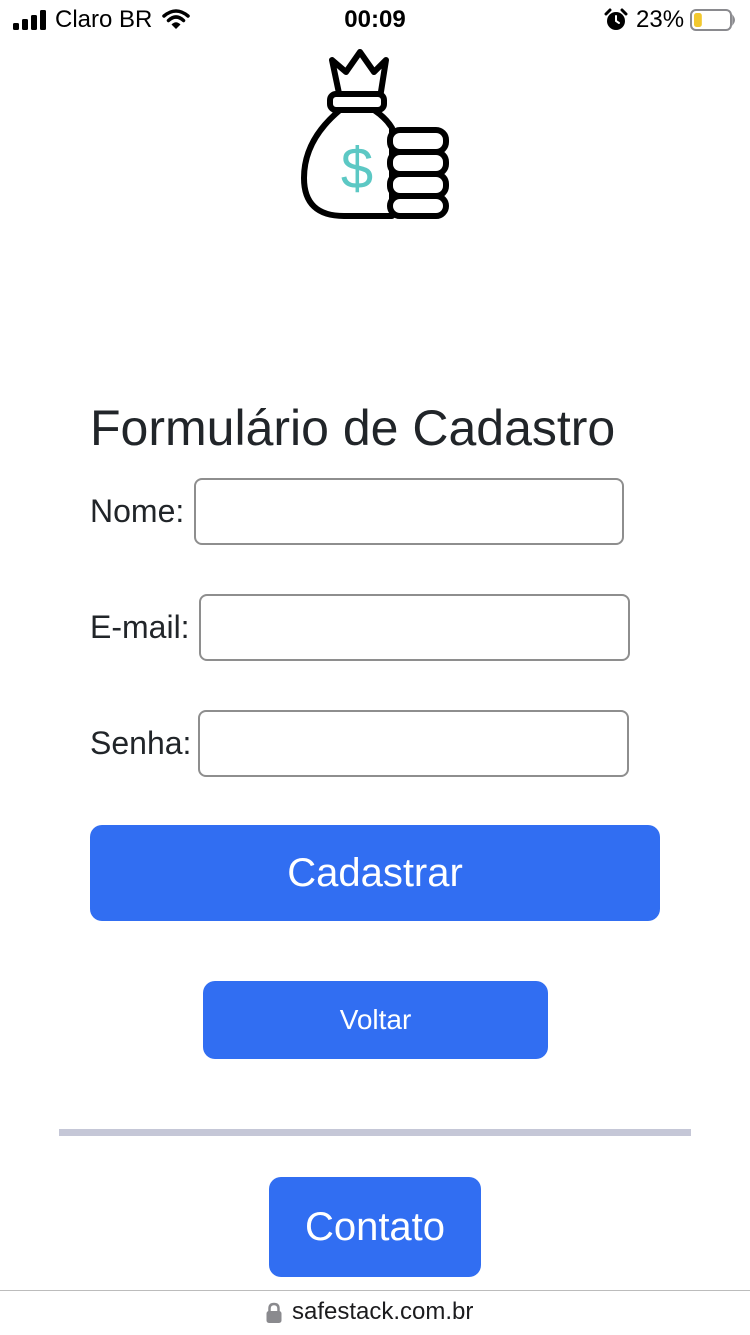 The height and width of the screenshot is (1335, 750). Describe the element at coordinates (137, 511) in the screenshot. I see `name-label: Nome:` at that location.